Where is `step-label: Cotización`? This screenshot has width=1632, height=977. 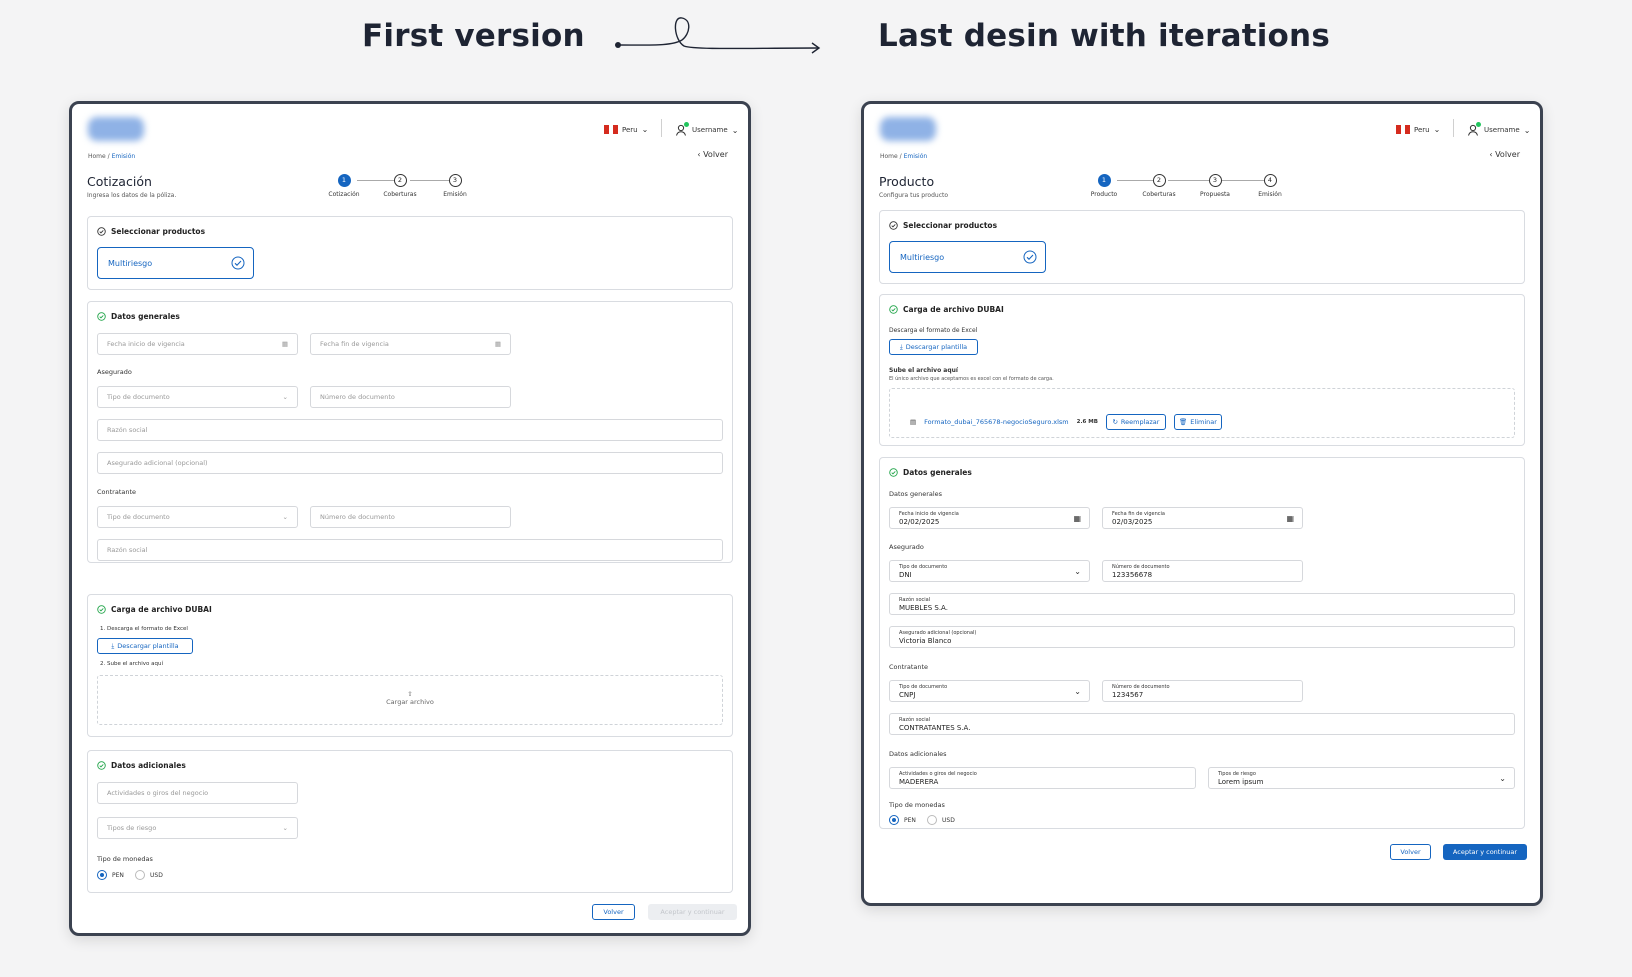
step-label: Cotización is located at coordinates (344, 194).